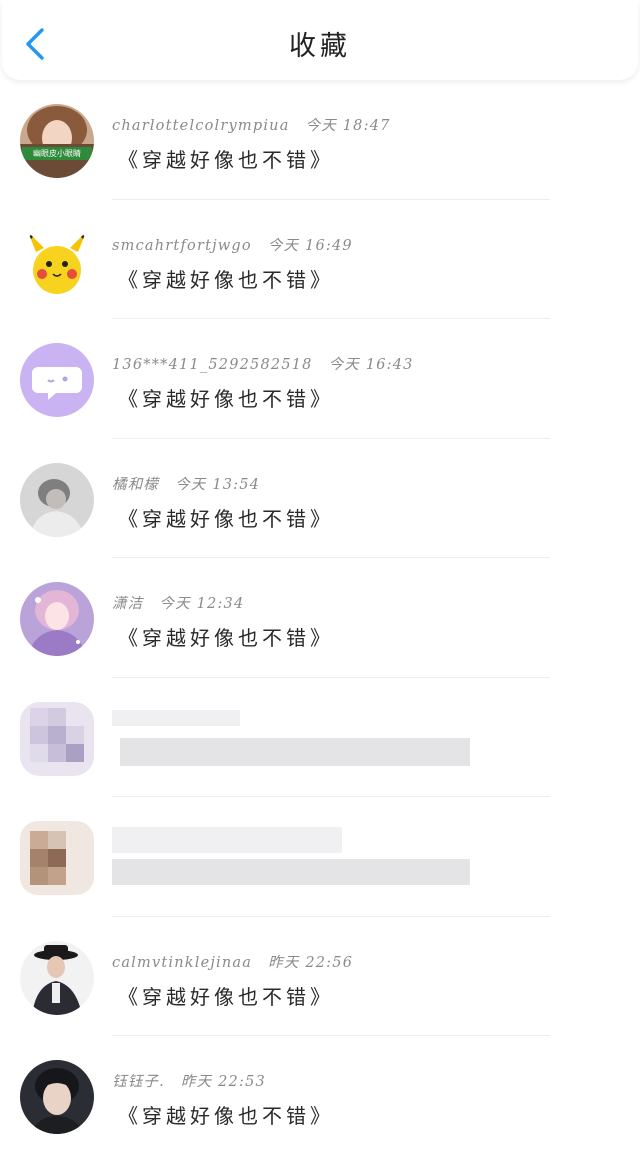 The image size is (640, 1156). What do you see at coordinates (223, 1082) in the screenshot?
I see `timestamp: 昨天 22:53` at bounding box center [223, 1082].